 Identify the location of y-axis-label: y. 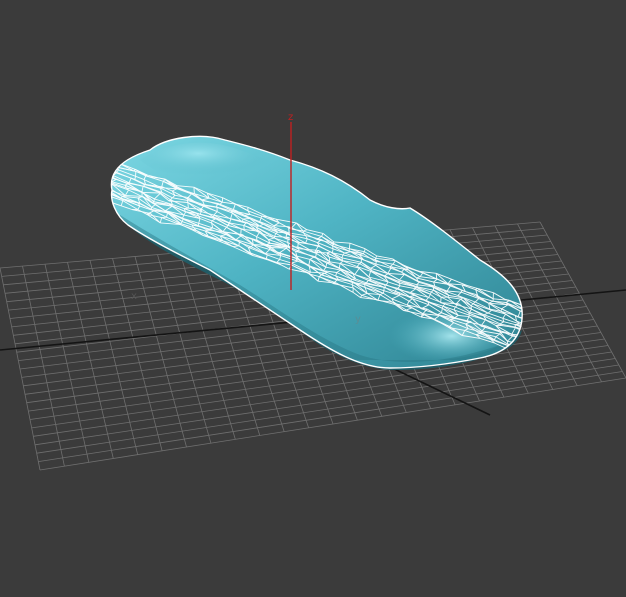
(358, 319).